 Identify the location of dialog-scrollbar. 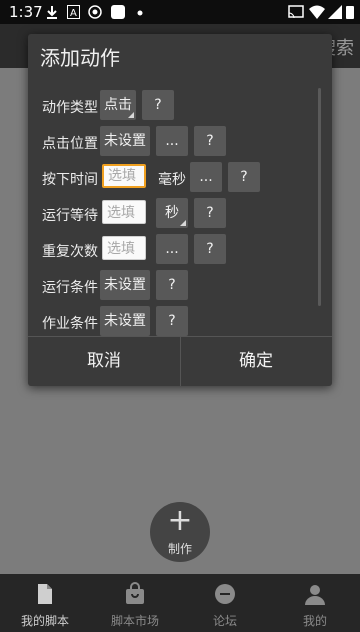
(319, 197).